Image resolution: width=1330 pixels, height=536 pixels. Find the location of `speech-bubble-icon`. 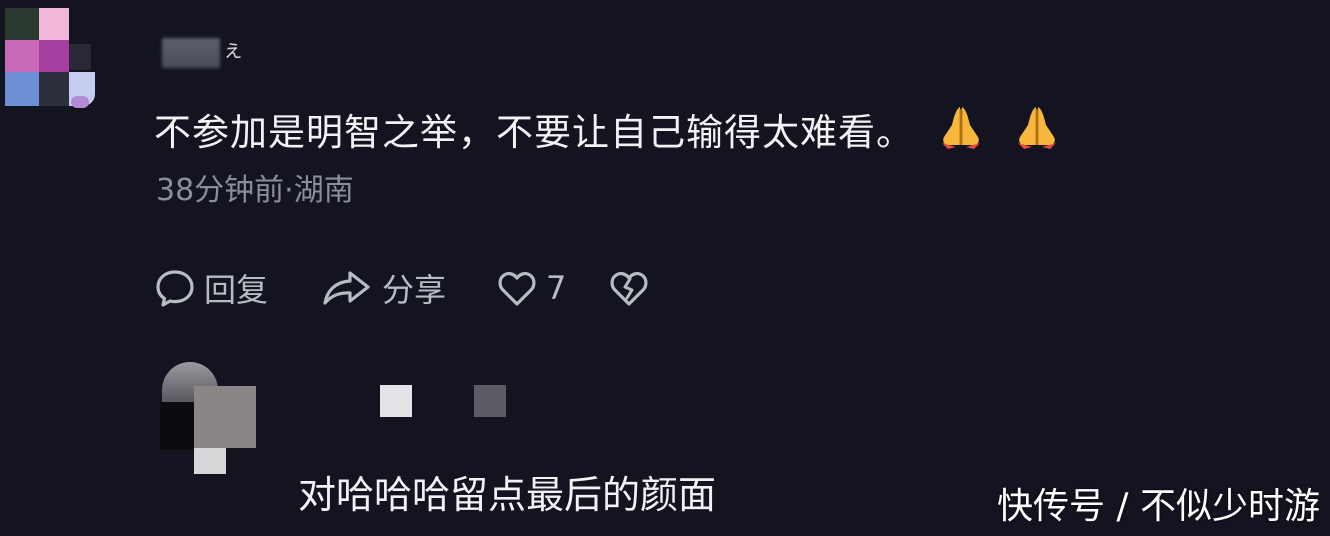

speech-bubble-icon is located at coordinates (175, 288).